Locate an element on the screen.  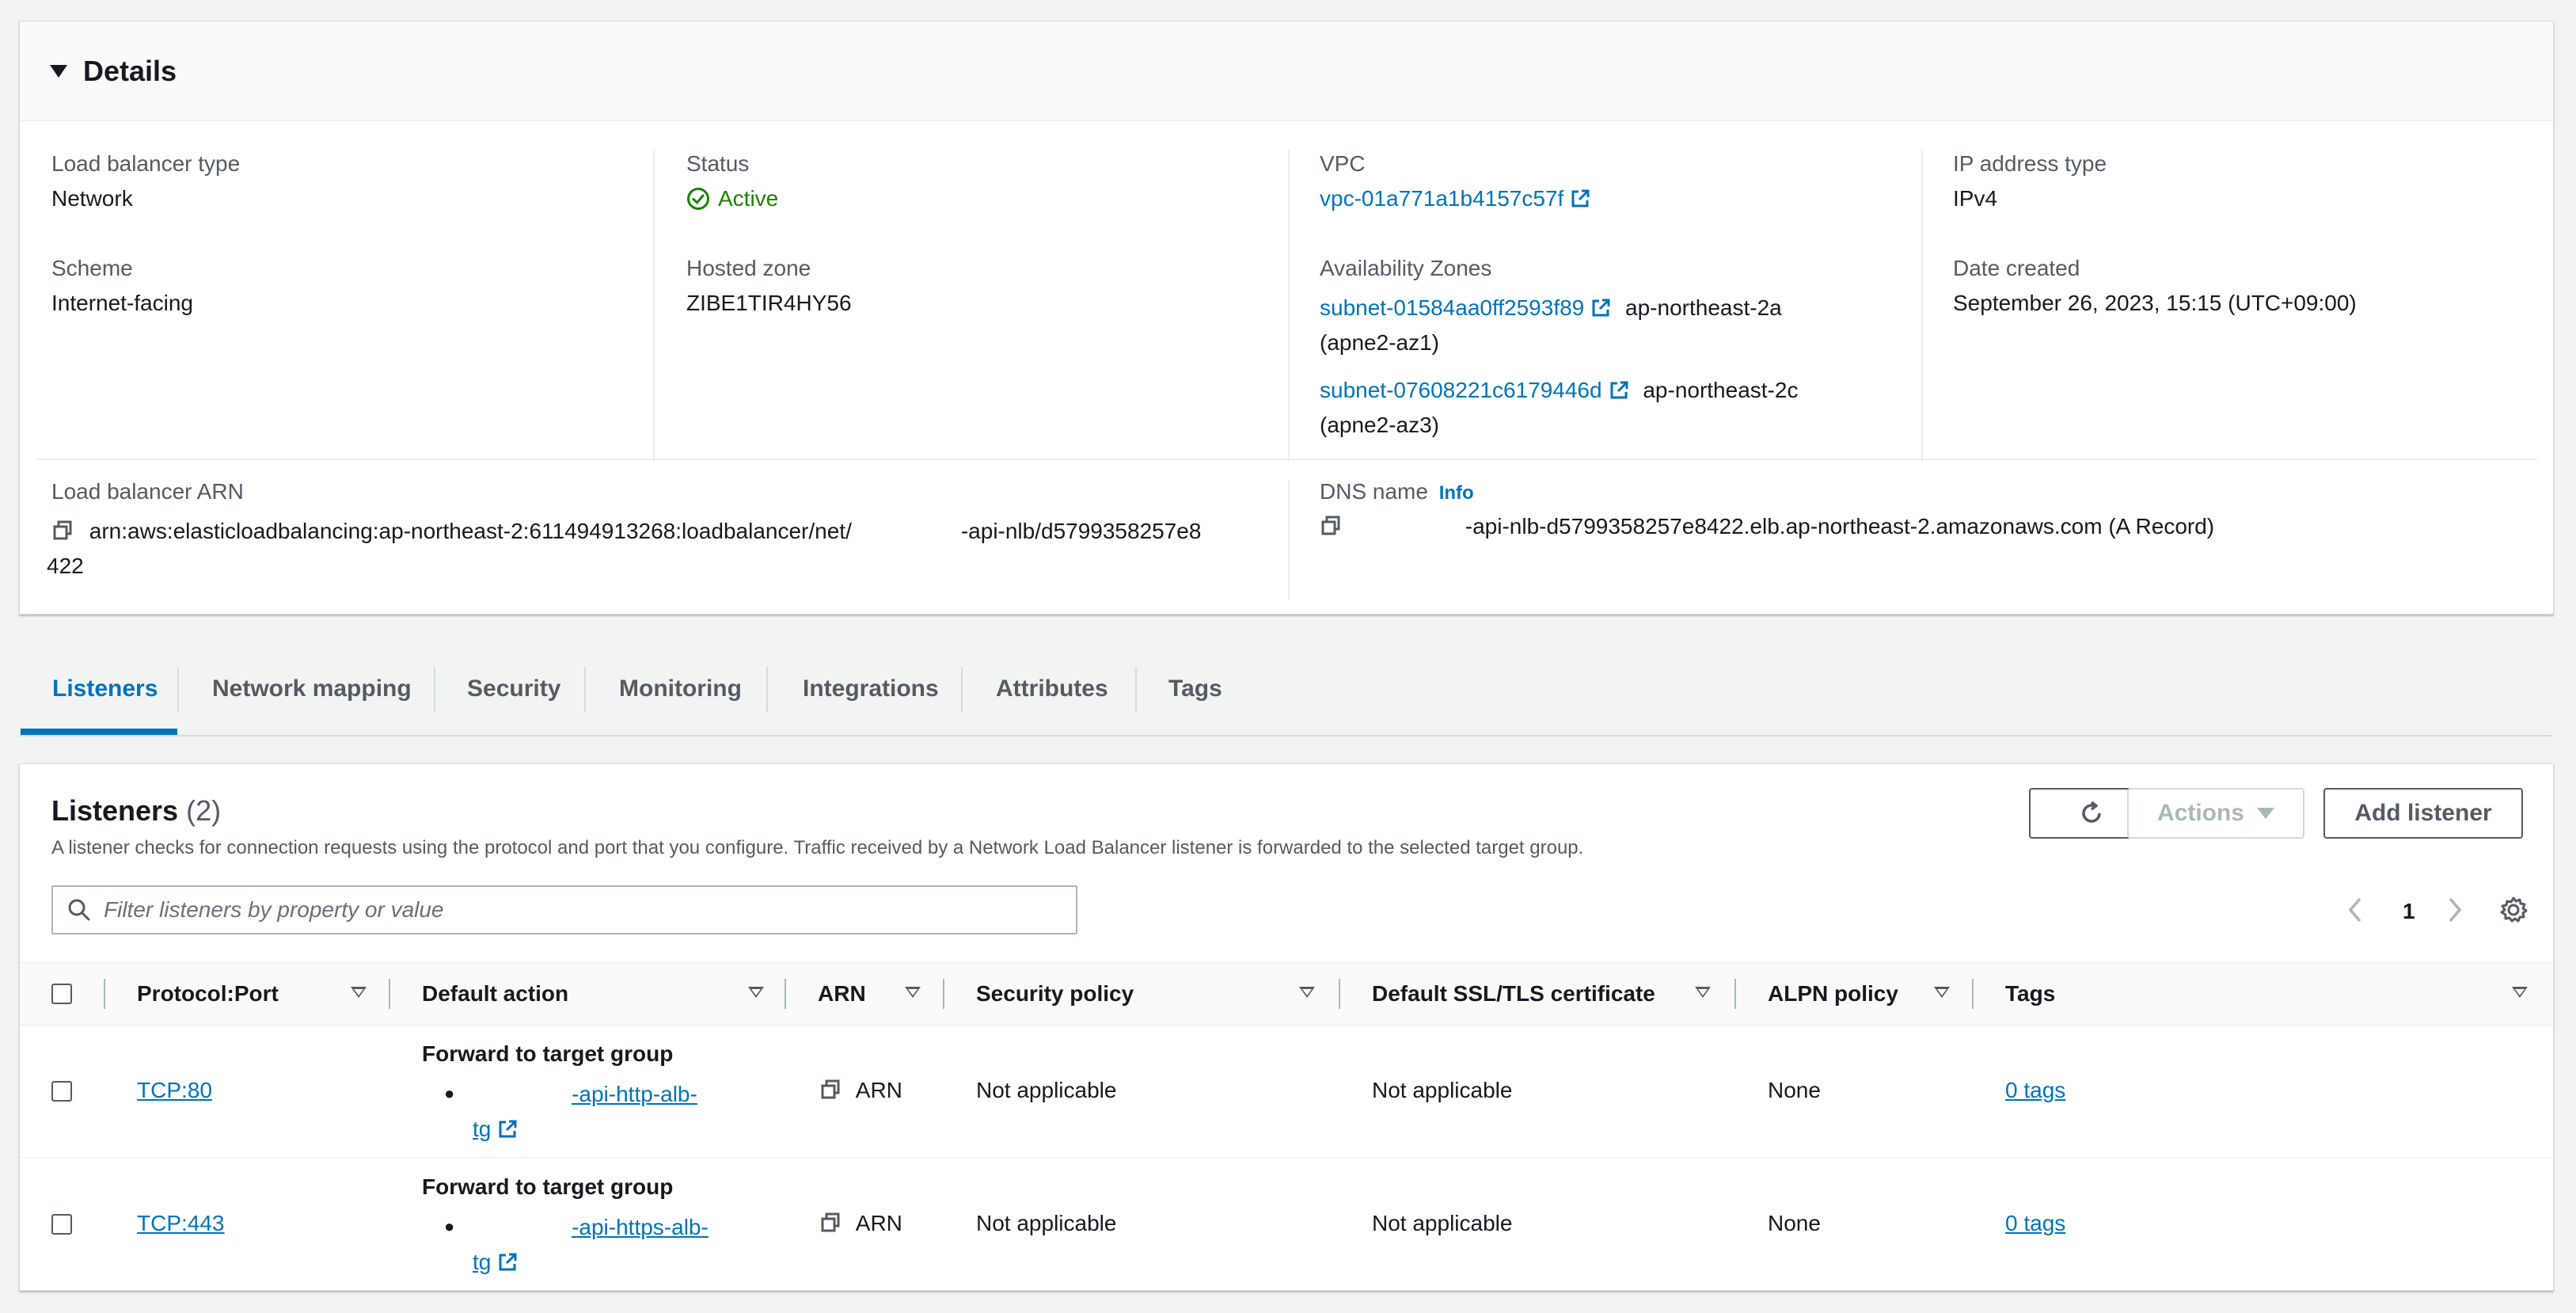
certificate-cell: Not applicable is located at coordinates (1442, 1090).